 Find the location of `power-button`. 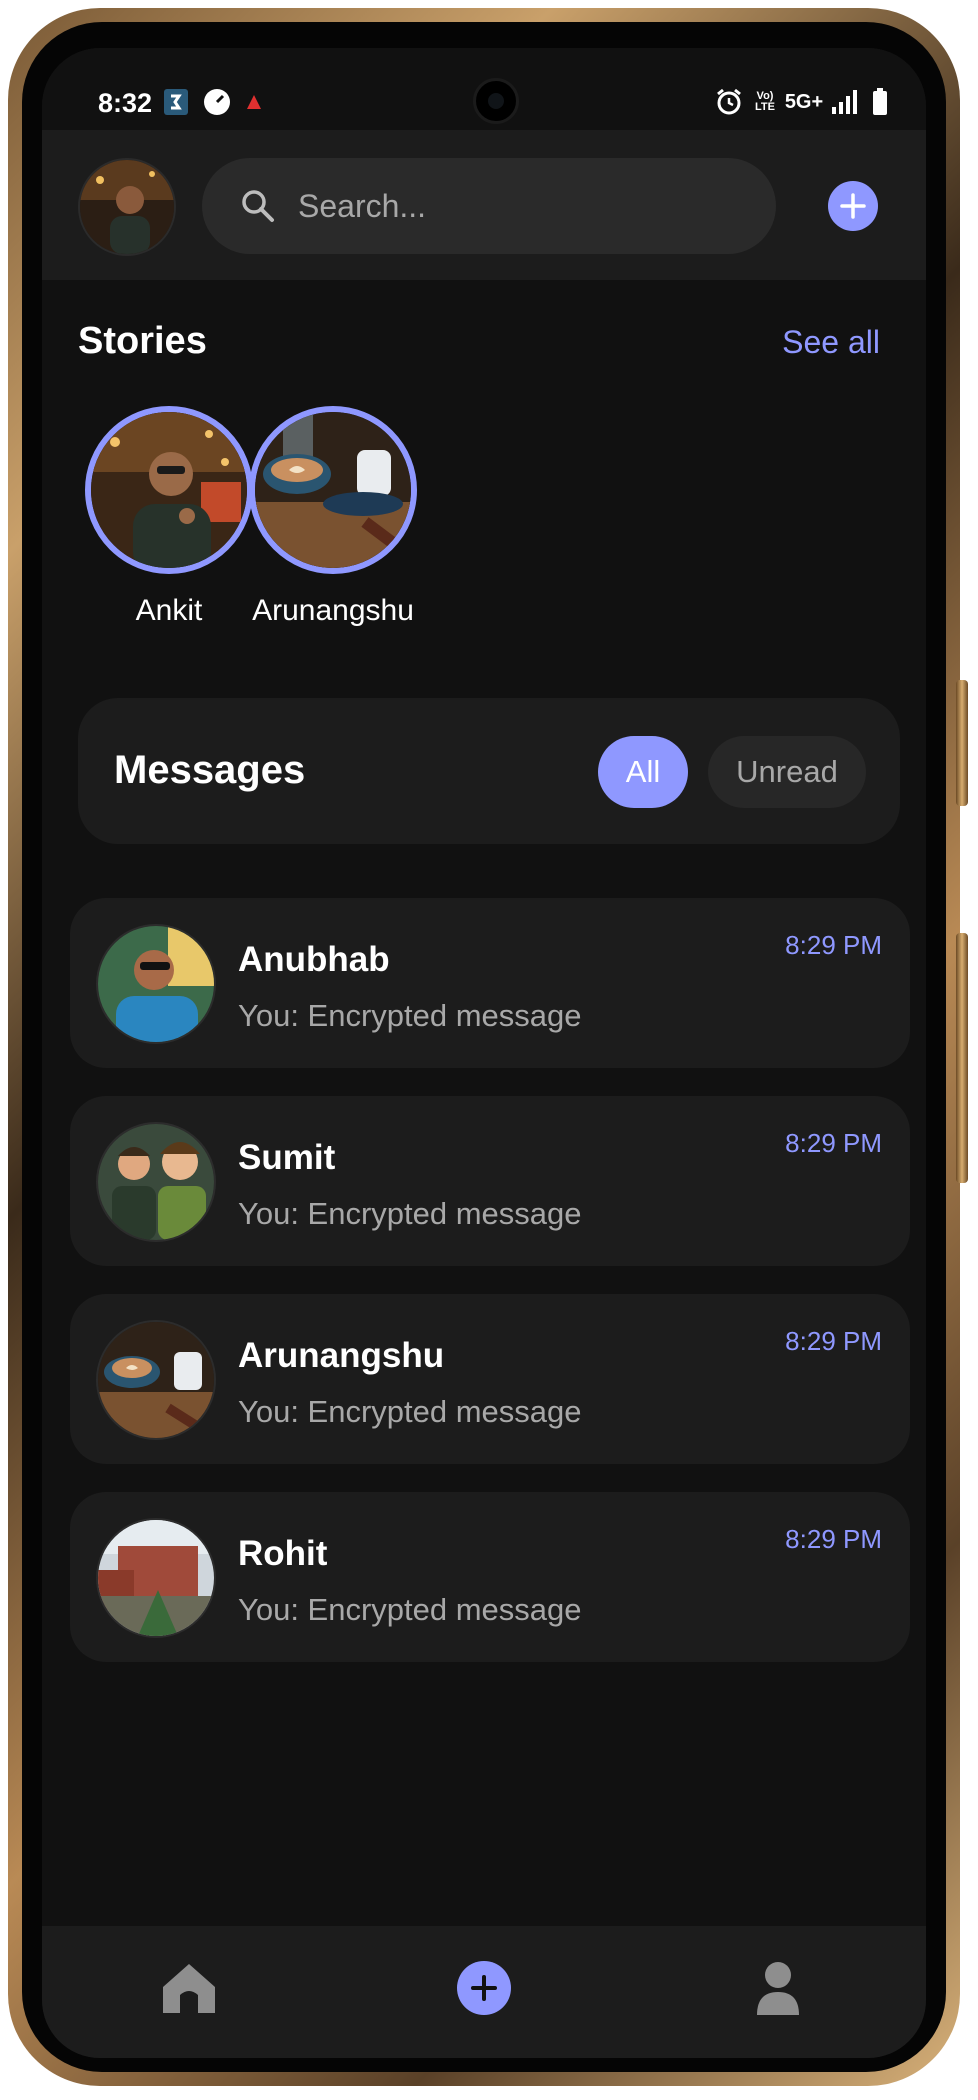

power-button is located at coordinates (962, 1058).